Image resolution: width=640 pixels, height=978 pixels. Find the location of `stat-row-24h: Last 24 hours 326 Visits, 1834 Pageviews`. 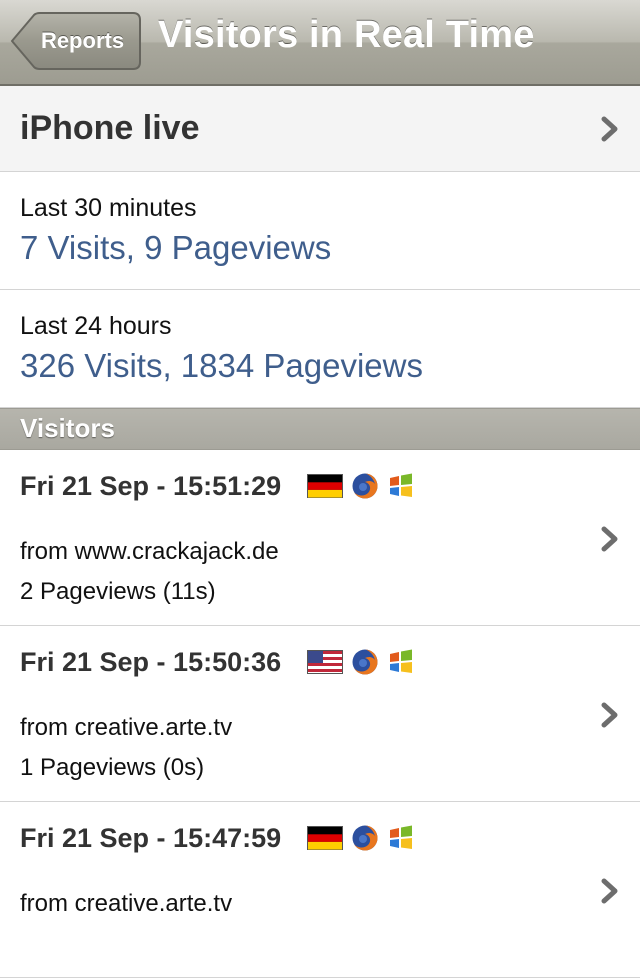

stat-row-24h: Last 24 hours 326 Visits, 1834 Pageviews is located at coordinates (320, 349).